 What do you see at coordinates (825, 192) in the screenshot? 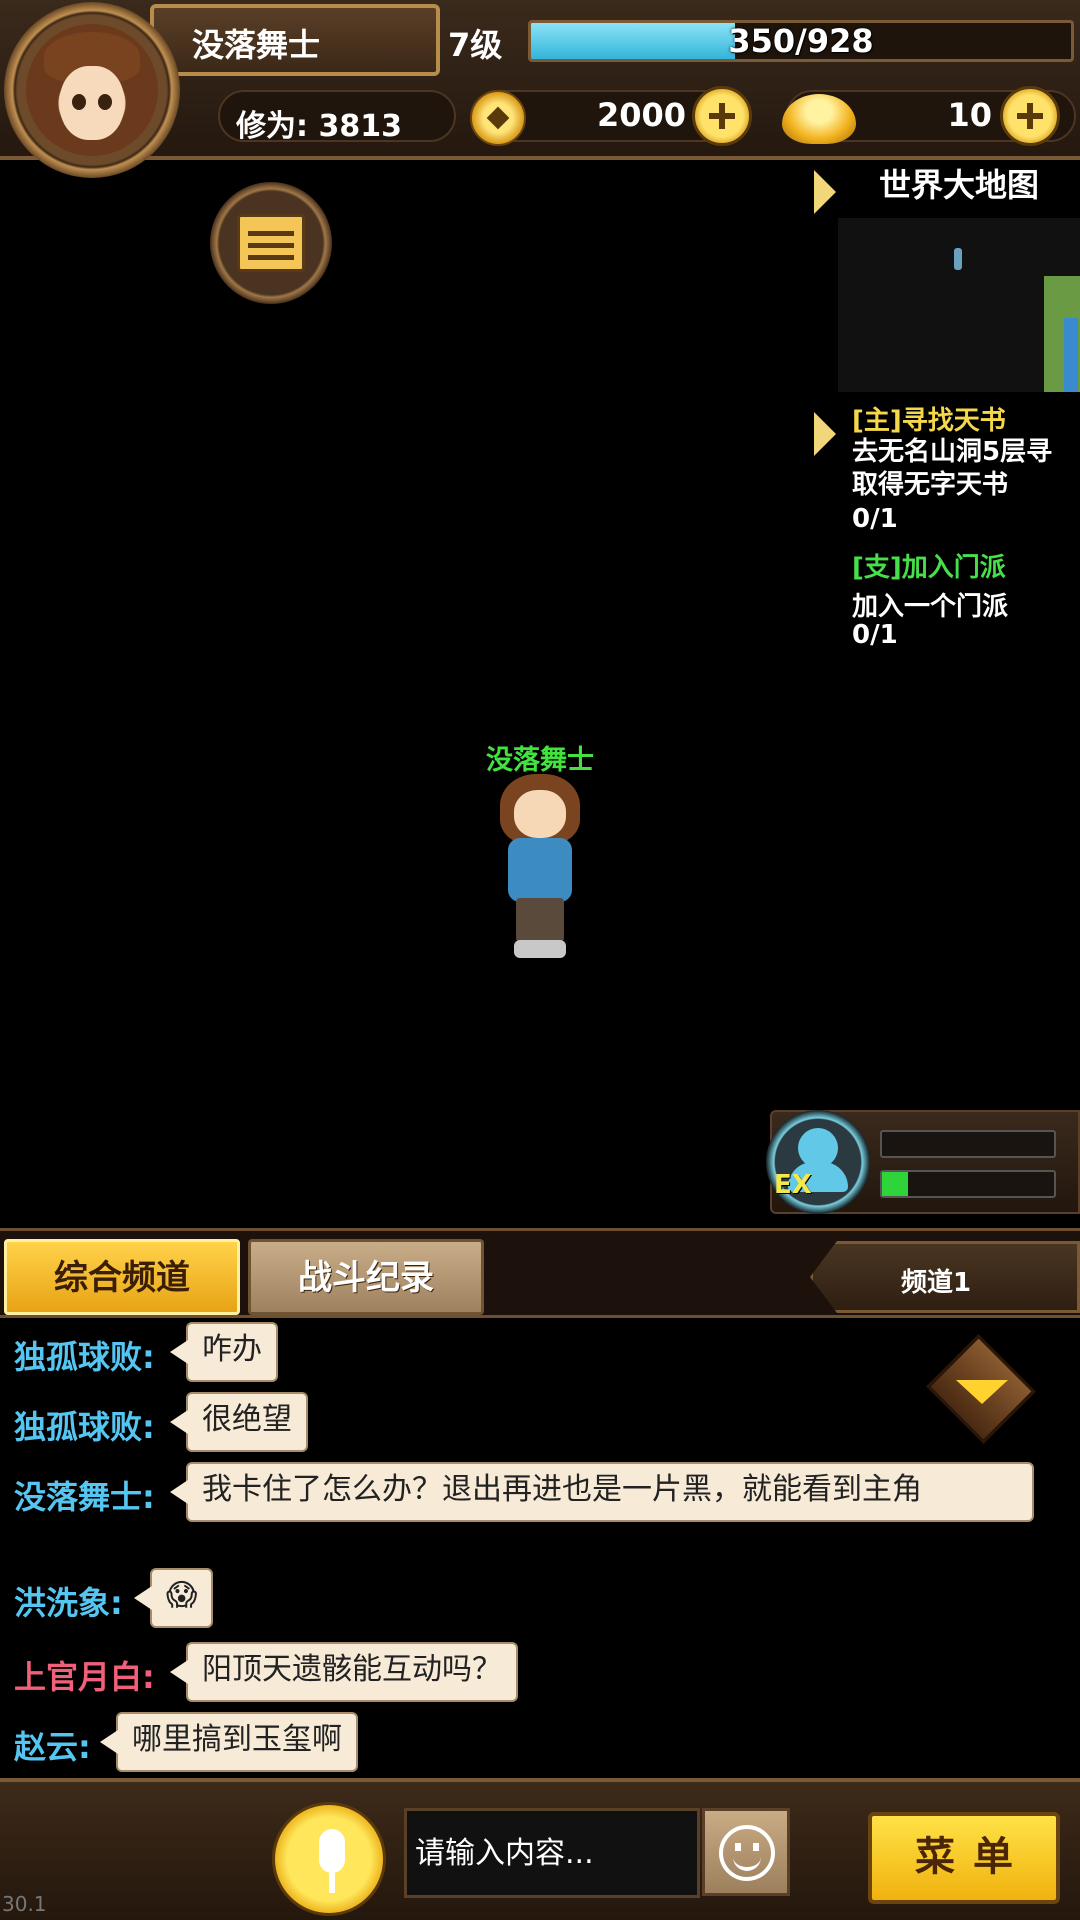
I see `map-toggle-arrow-icon` at bounding box center [825, 192].